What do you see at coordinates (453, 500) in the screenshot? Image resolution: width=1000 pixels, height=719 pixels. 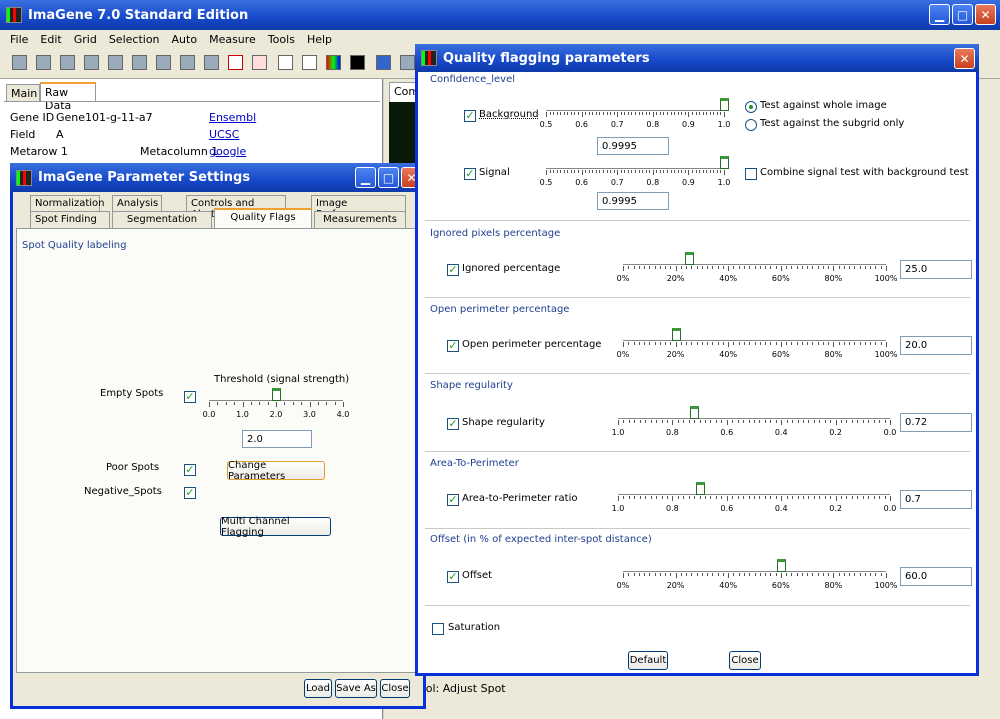 I see `area-to-perimeter-checkbox: ✓` at bounding box center [453, 500].